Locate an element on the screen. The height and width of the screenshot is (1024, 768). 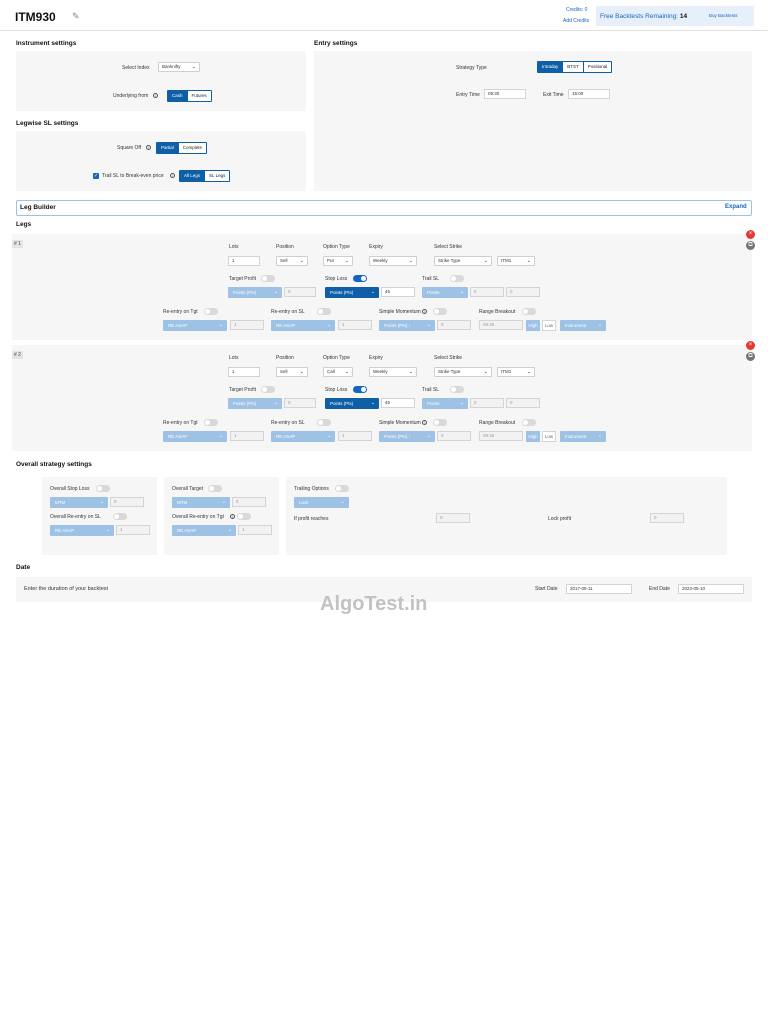
select-index-dropdown: Banknifty ⌄ is located at coordinates (179, 67).